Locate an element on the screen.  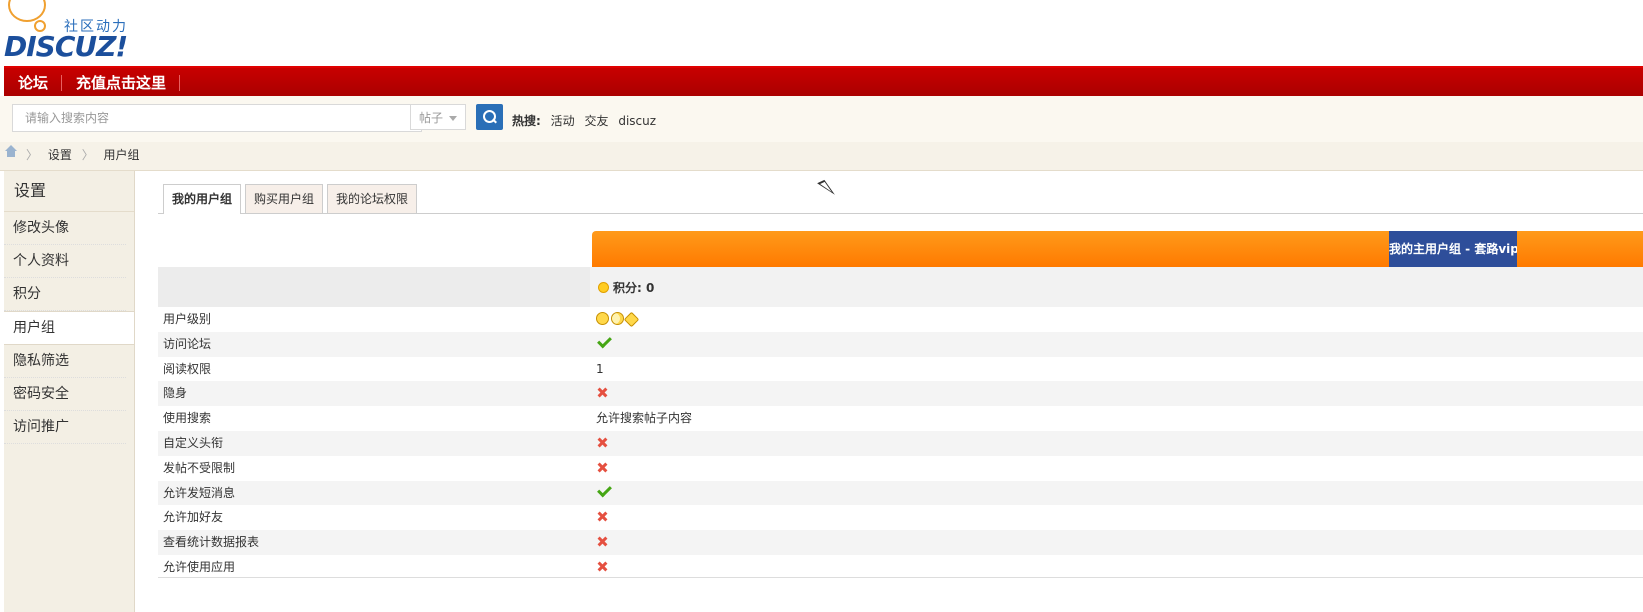
sidebar-item-profile: 个人资料 is located at coordinates (65, 261).